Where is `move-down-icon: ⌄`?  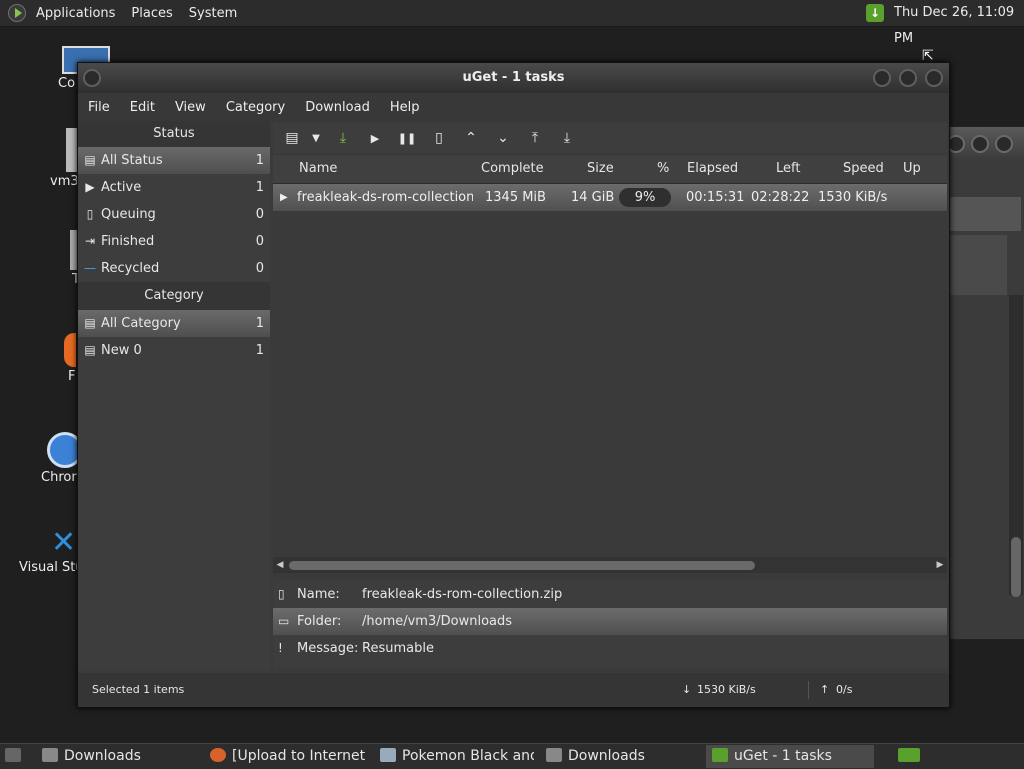
move-down-icon: ⌄ is located at coordinates (503, 138).